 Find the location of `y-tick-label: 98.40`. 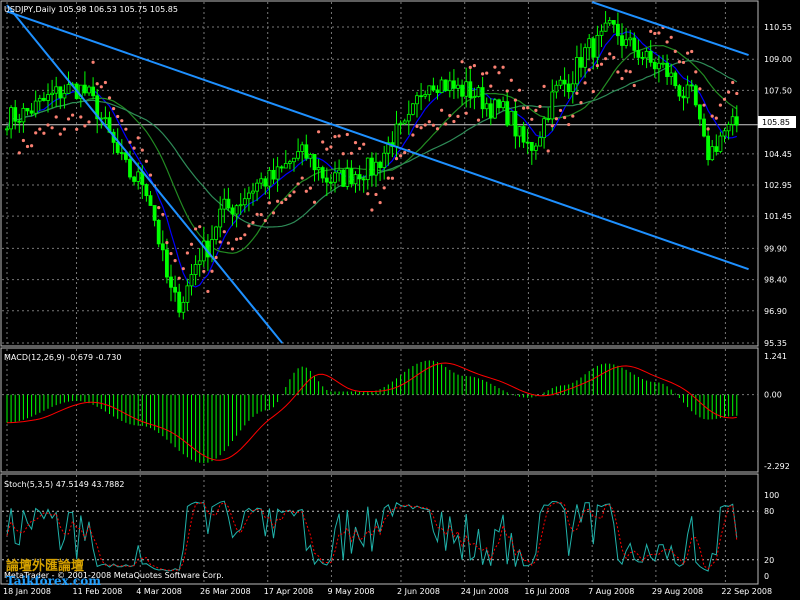

y-tick-label: 98.40 is located at coordinates (775, 280).